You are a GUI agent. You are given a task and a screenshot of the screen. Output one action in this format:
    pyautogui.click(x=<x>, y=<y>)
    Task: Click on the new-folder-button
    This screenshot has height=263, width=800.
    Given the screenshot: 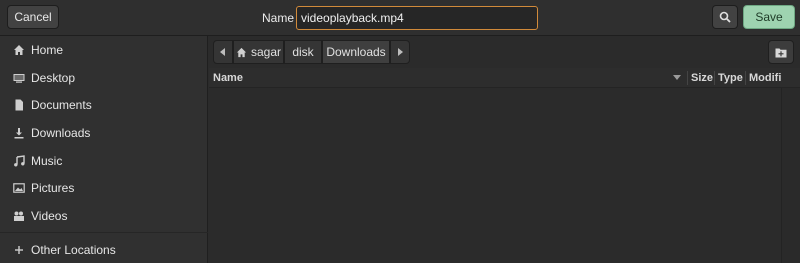 What is the action you would take?
    pyautogui.click(x=781, y=52)
    